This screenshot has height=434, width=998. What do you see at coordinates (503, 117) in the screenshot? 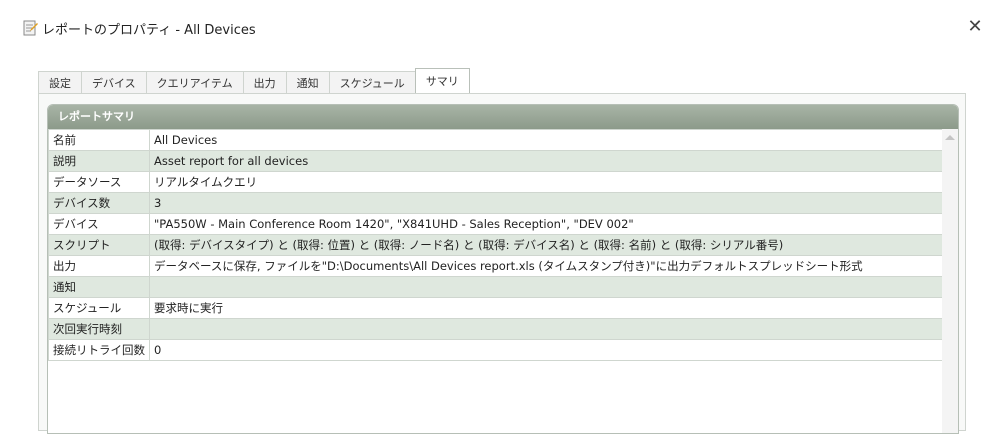
I see `summary-header: レポートサマリ` at bounding box center [503, 117].